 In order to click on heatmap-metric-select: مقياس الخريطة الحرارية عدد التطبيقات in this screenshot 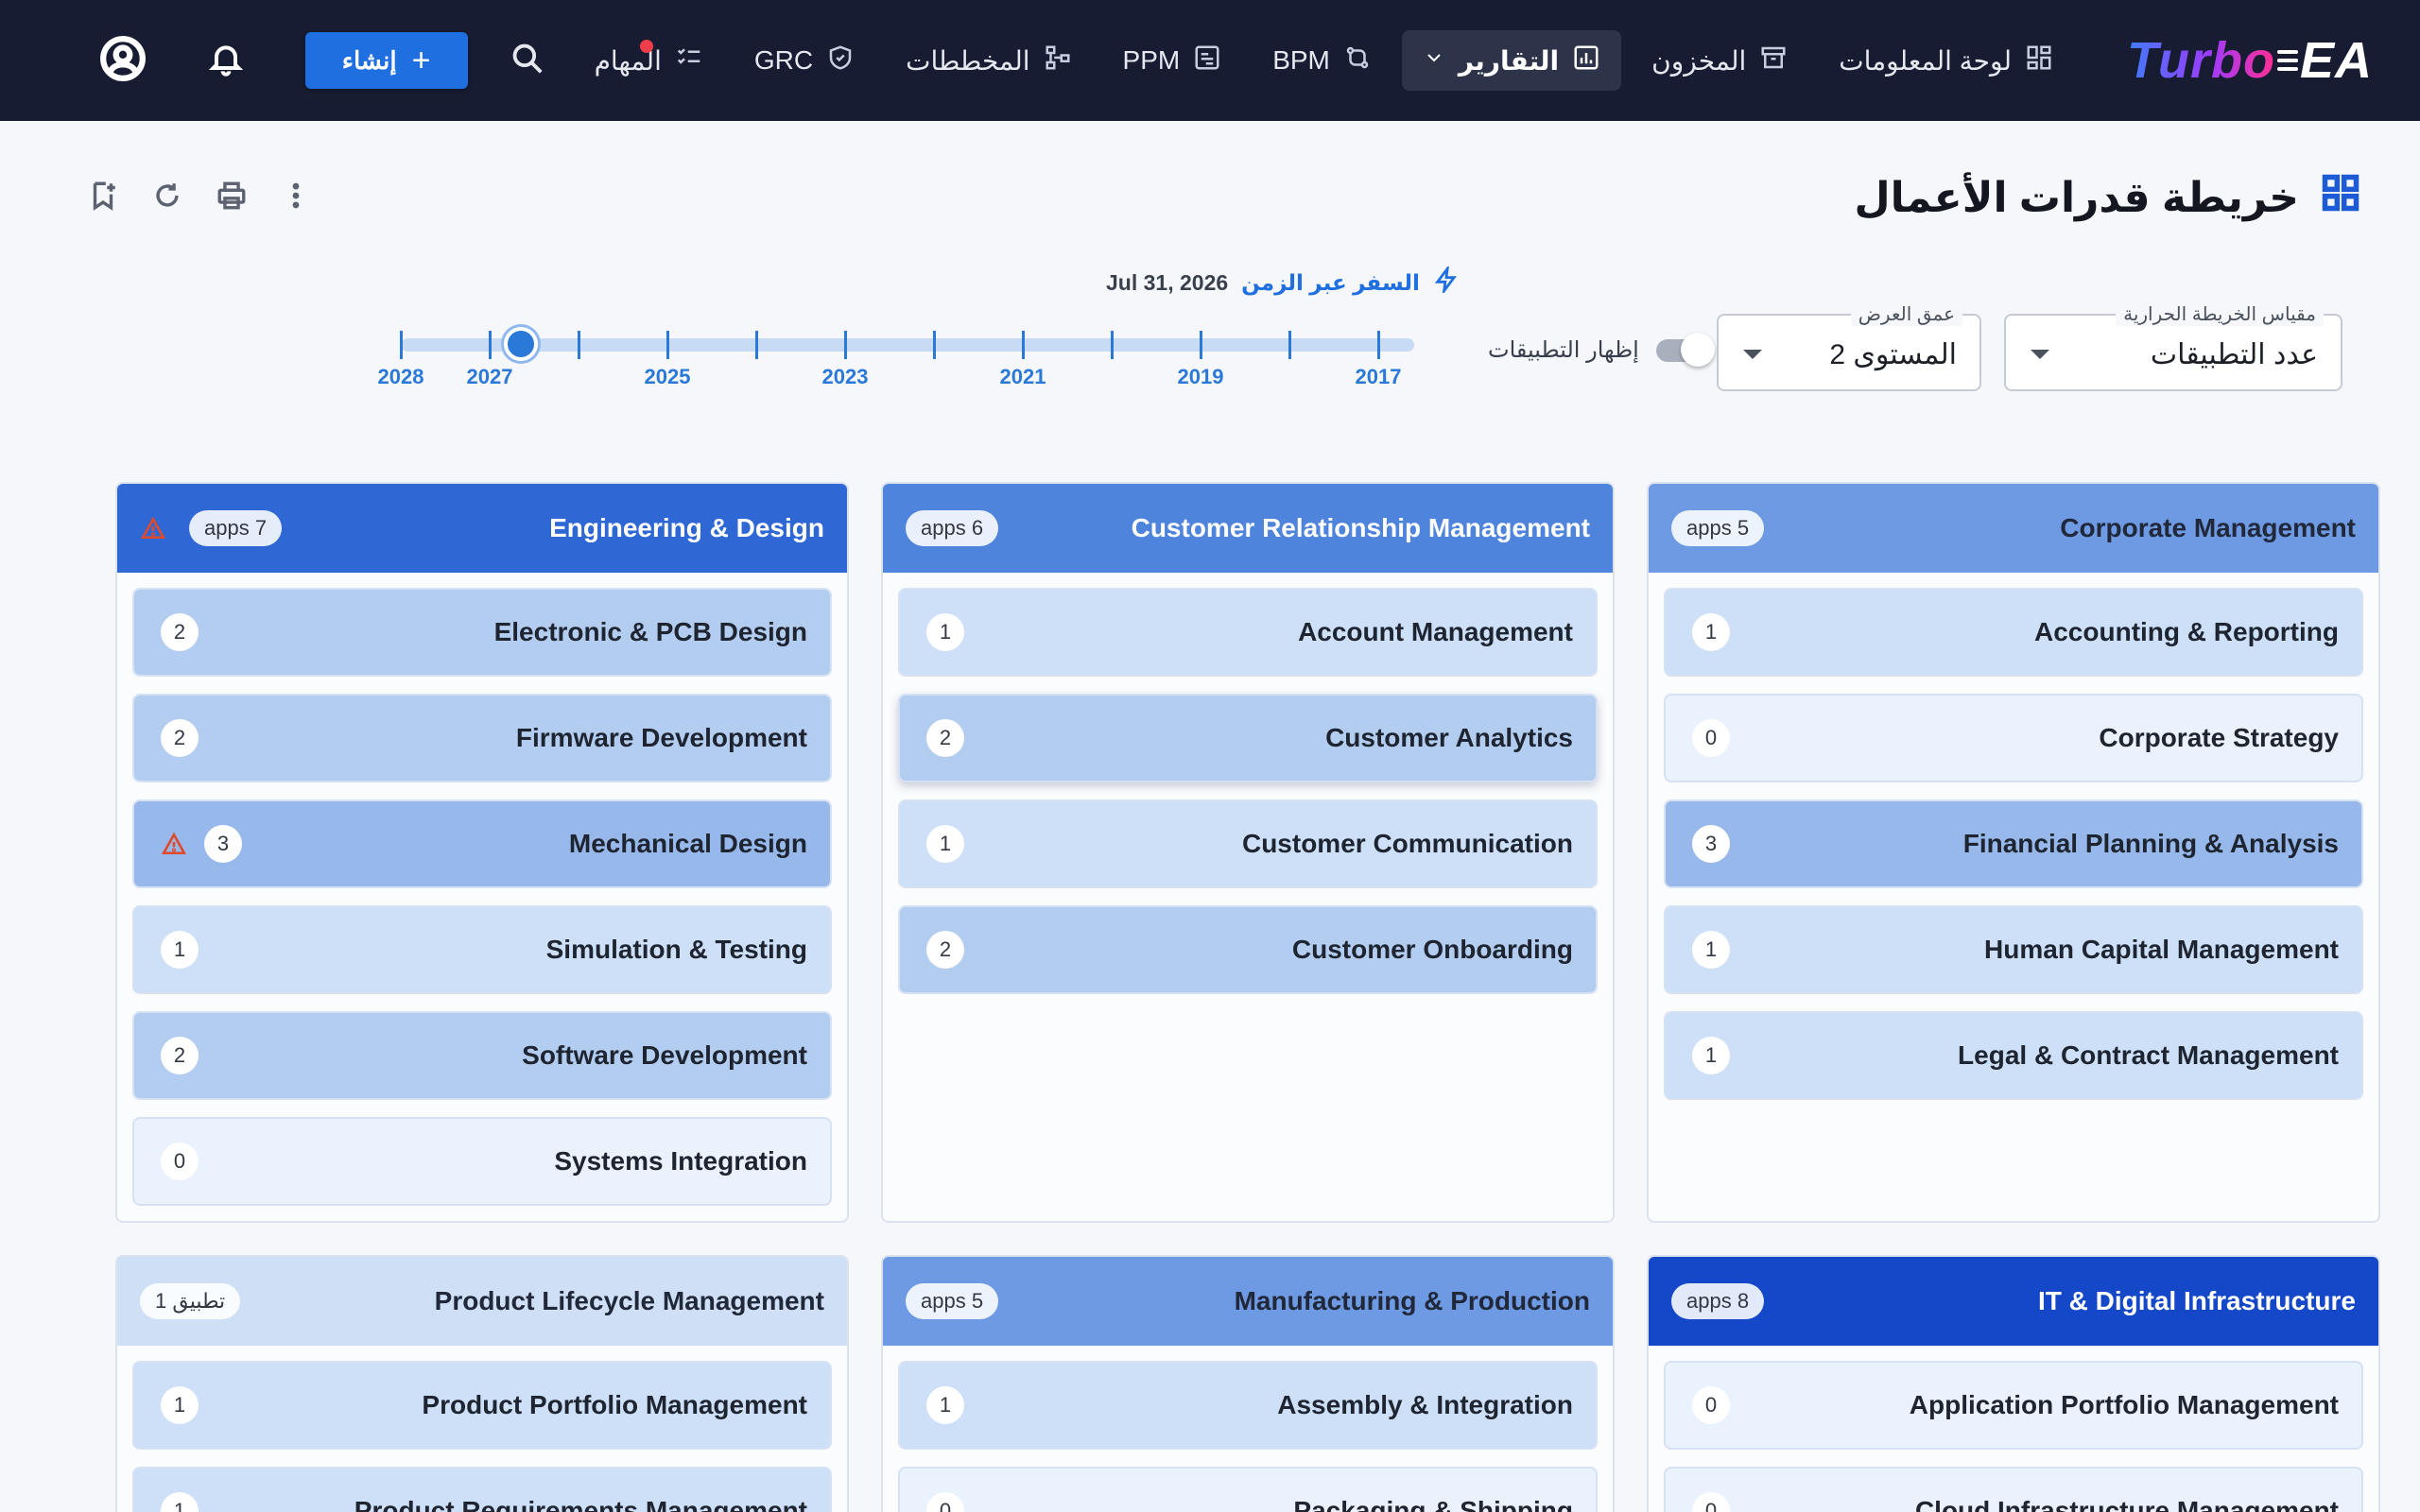, I will do `click(2173, 346)`.